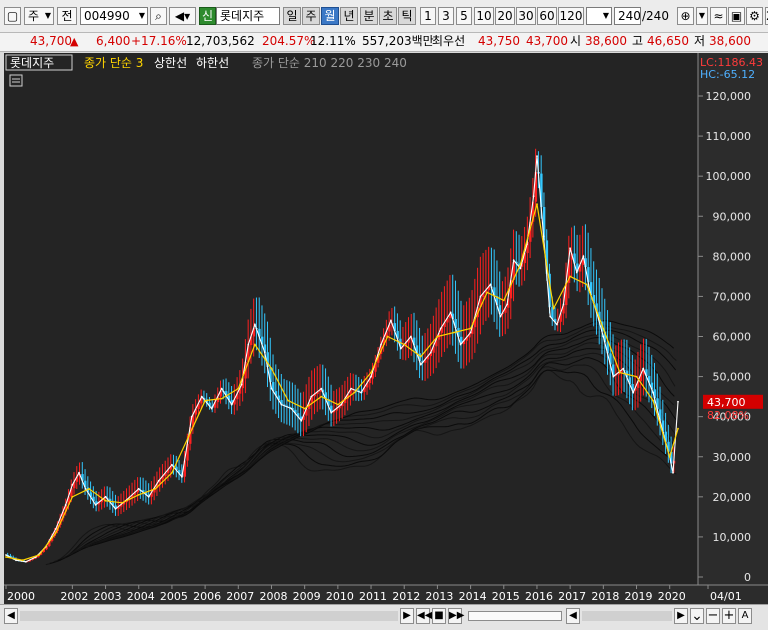 This screenshot has width=768, height=630. I want to click on count-30-button: 30, so click(526, 16).